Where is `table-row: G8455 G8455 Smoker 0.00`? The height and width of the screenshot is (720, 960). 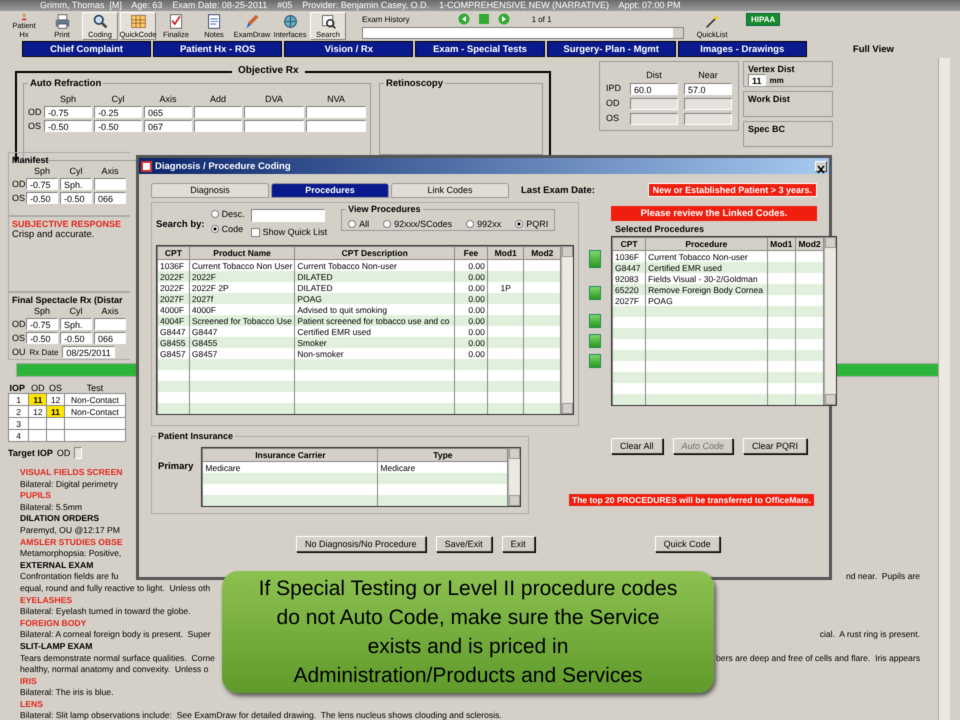
table-row: G8455 G8455 Smoker 0.00 is located at coordinates (359, 342).